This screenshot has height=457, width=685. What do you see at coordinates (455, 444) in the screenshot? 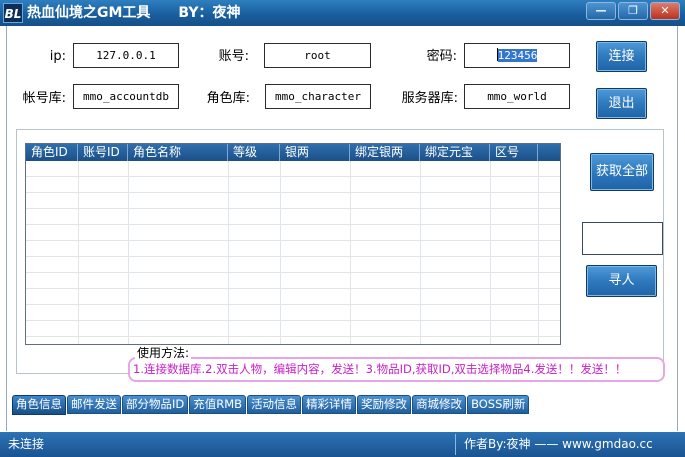
I see `status-divider` at bounding box center [455, 444].